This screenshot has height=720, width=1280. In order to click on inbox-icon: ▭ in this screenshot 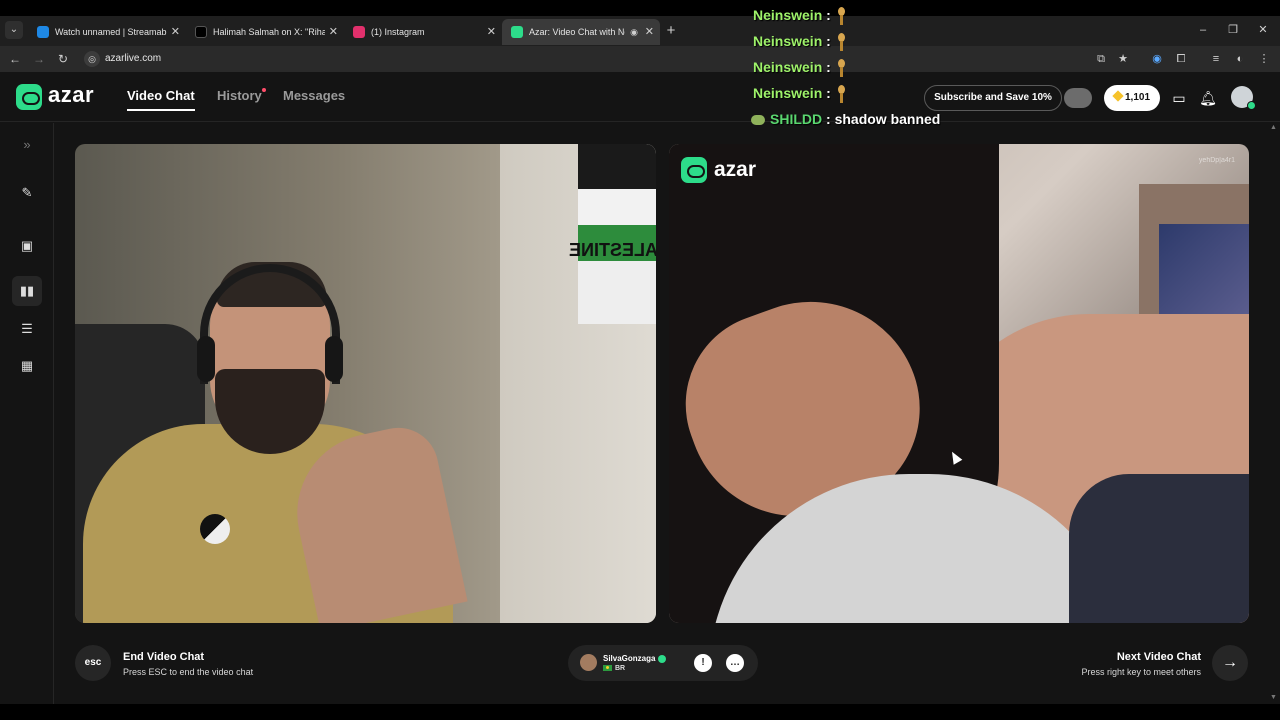, I will do `click(1179, 98)`.